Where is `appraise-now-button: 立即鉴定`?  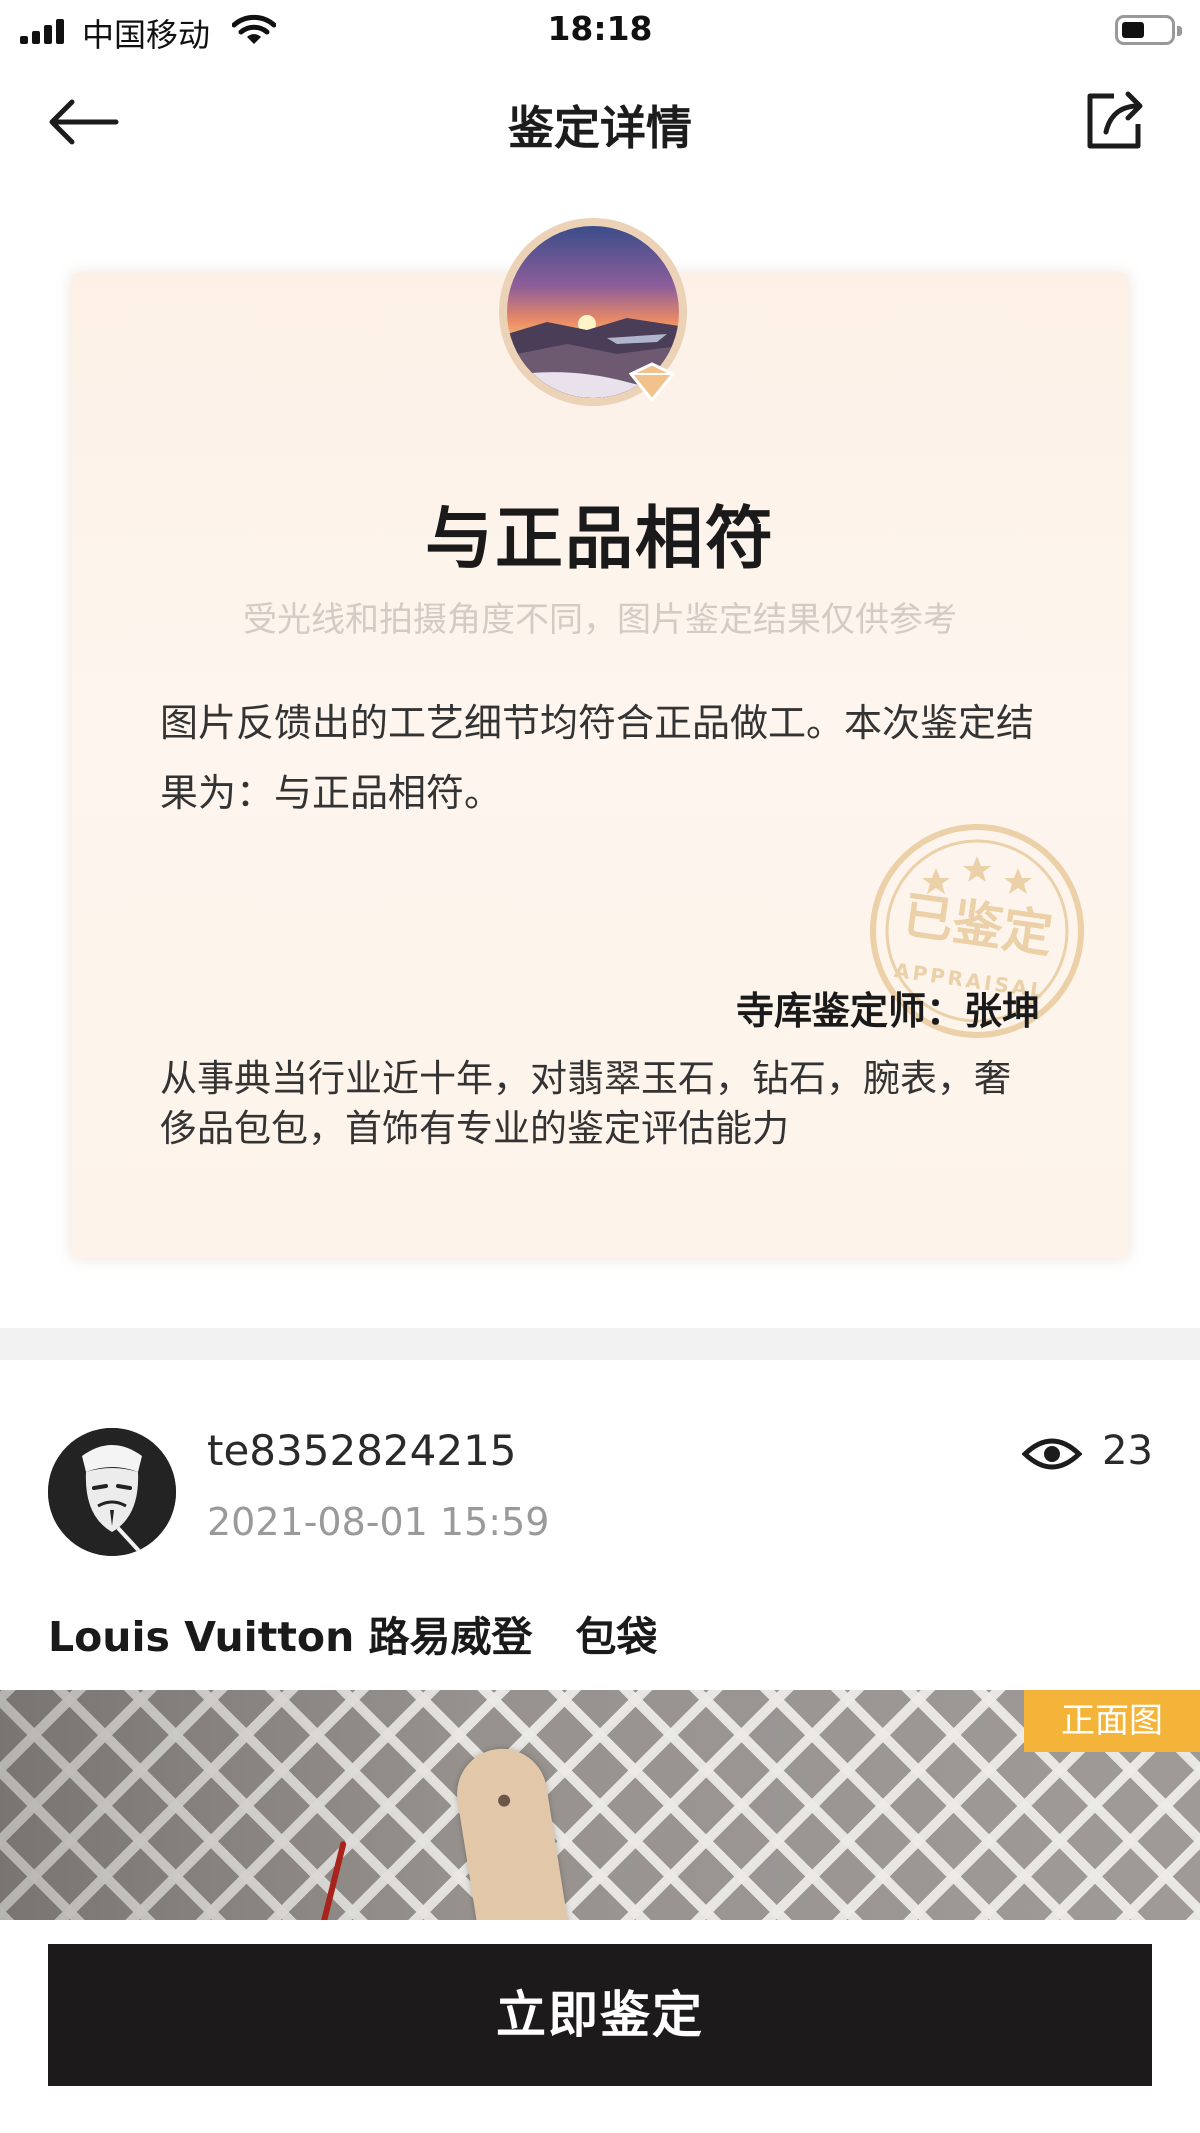 appraise-now-button: 立即鉴定 is located at coordinates (600, 2015).